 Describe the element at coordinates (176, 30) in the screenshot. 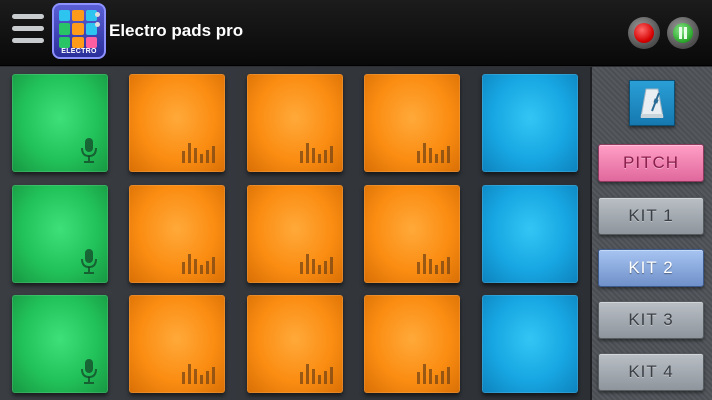

I see `app-title: Electro pads pro` at that location.